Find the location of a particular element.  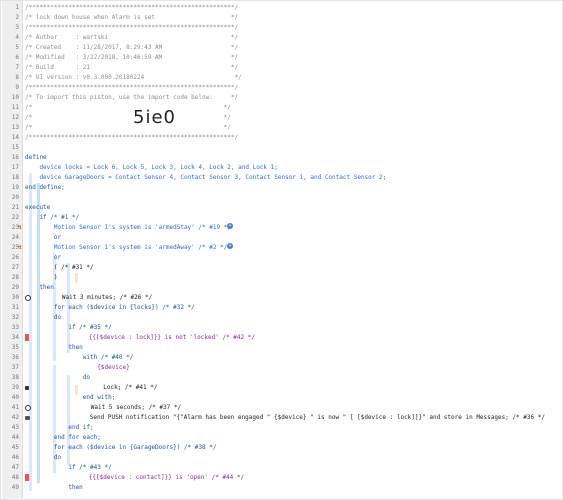

message-icon is located at coordinates (27, 417).